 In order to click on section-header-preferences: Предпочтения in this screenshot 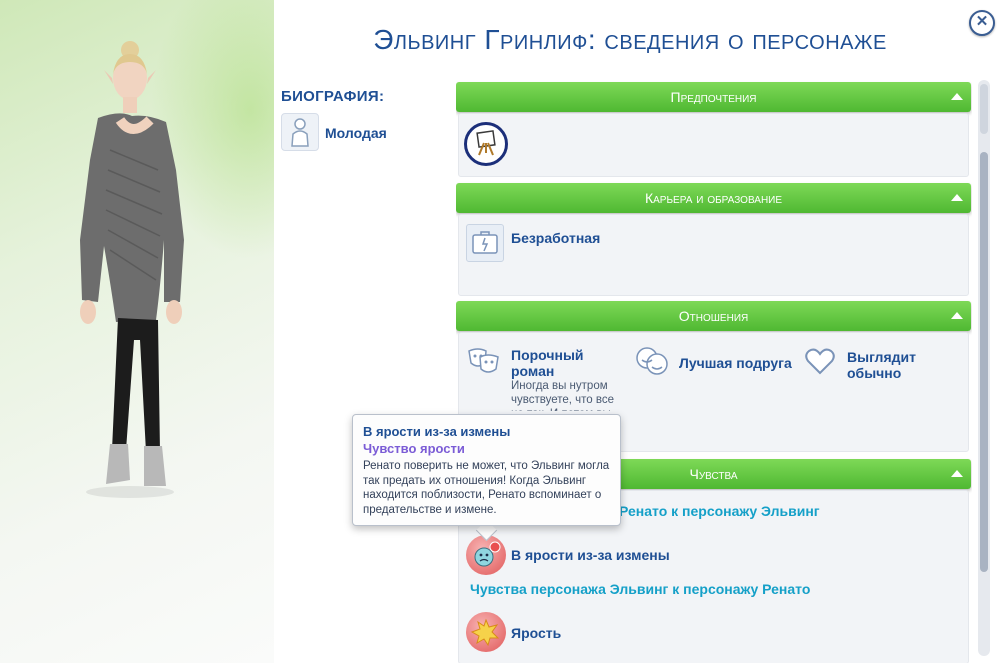, I will do `click(713, 97)`.